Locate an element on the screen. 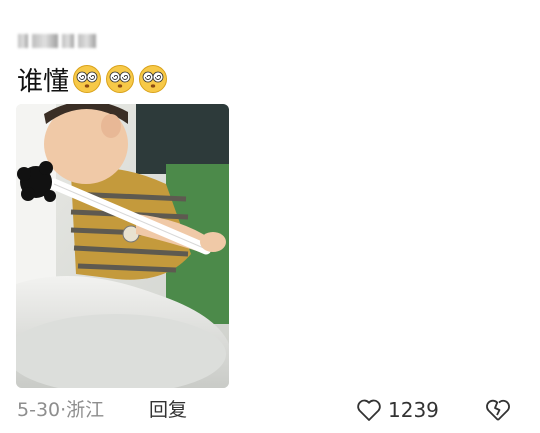  heart-icon is located at coordinates (369, 410).